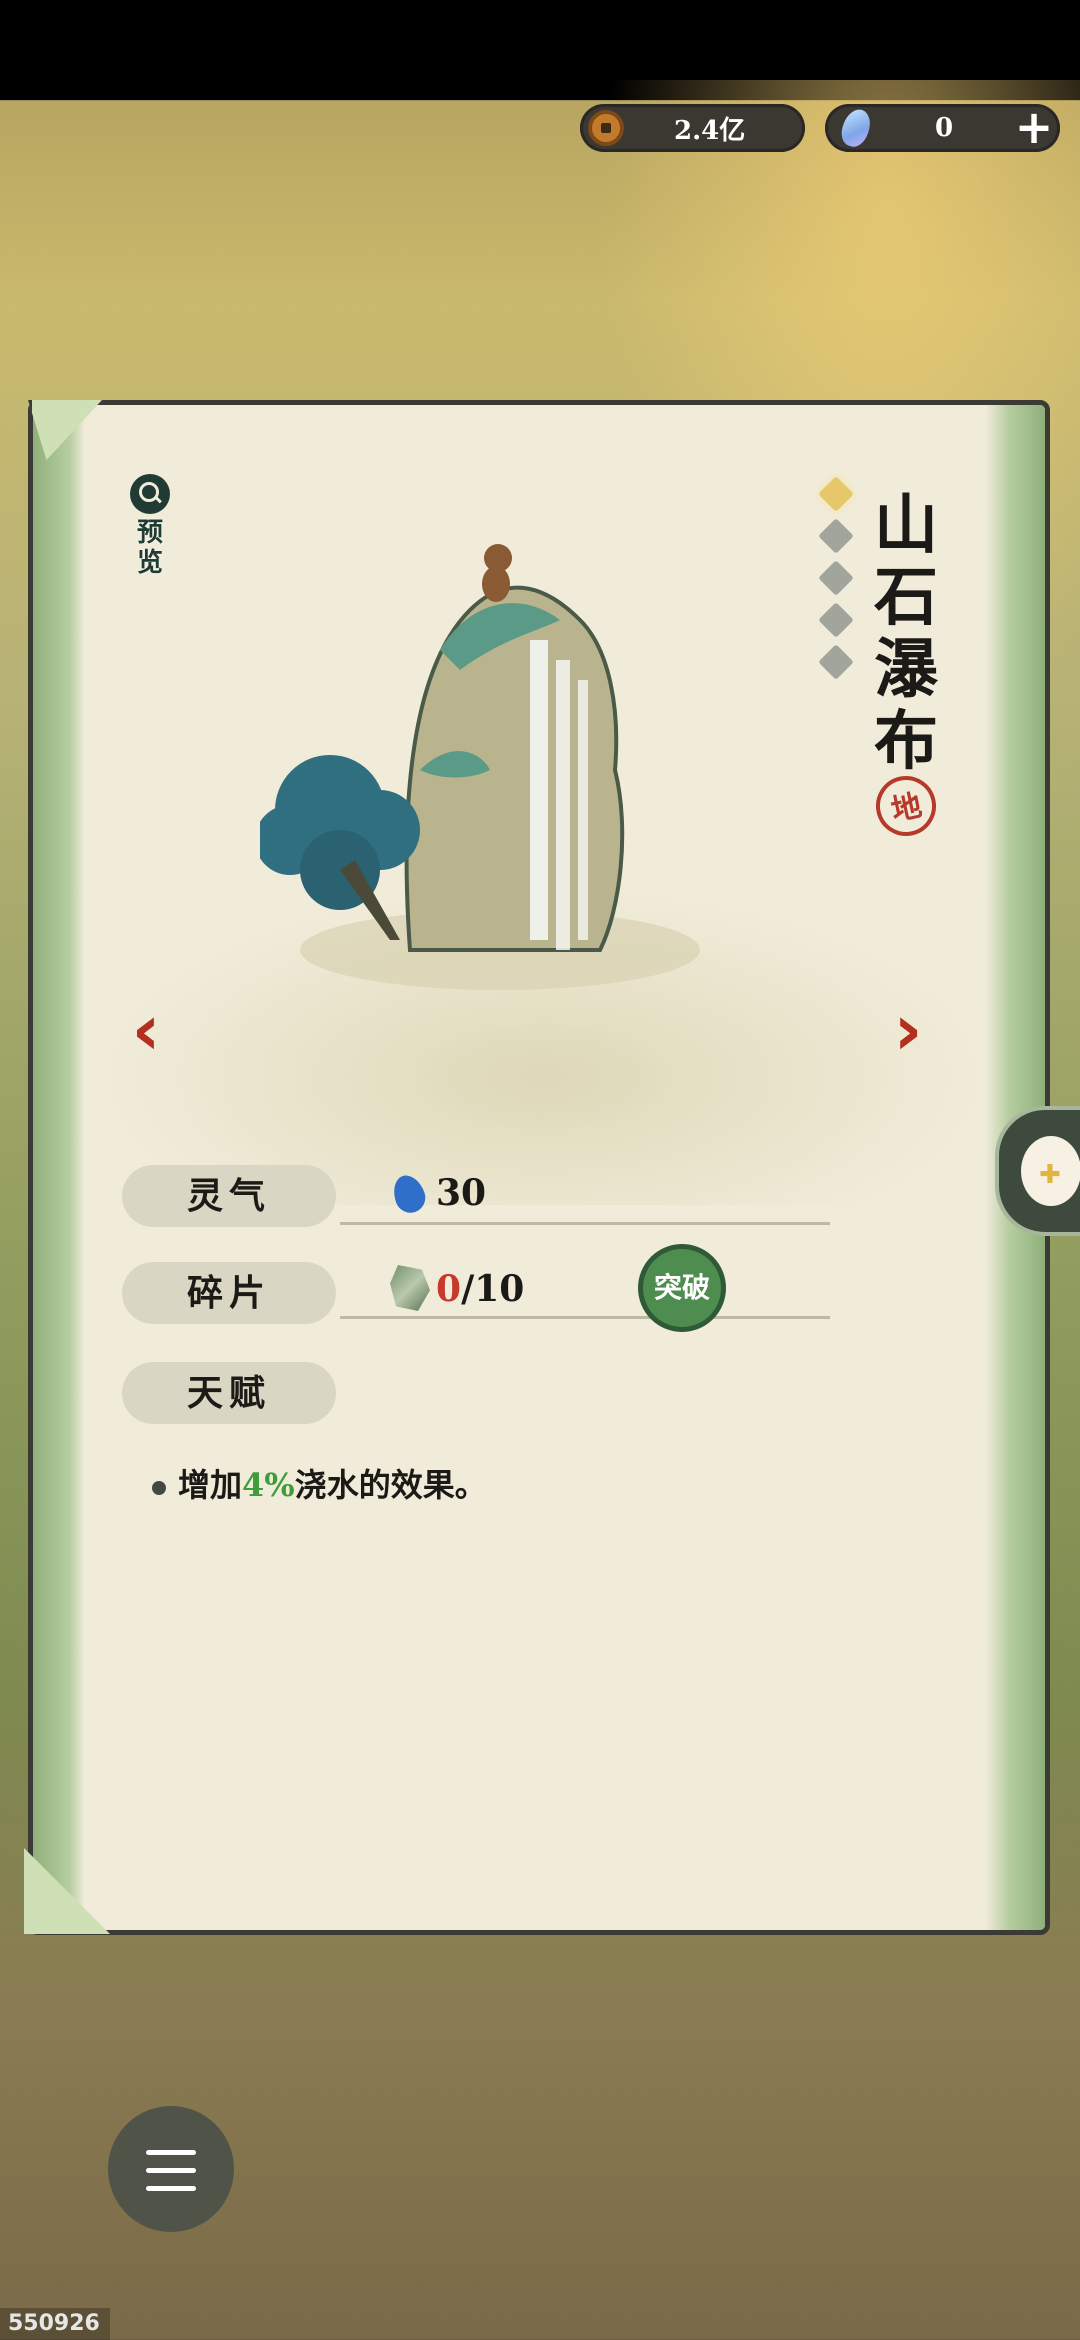 The height and width of the screenshot is (2340, 1080). Describe the element at coordinates (55, 2324) in the screenshot. I see `build-id: 550926` at that location.